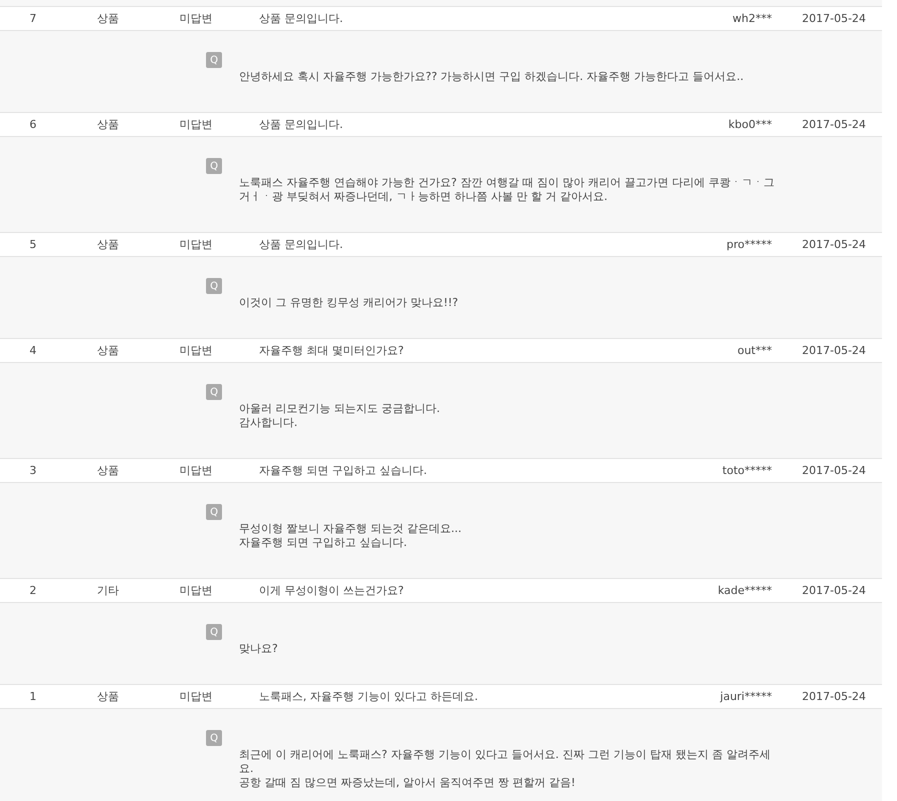  Describe the element at coordinates (340, 409) in the screenshot. I see `question-text: 아울러 리모컨기능 되는지도 궁금합니다.` at that location.